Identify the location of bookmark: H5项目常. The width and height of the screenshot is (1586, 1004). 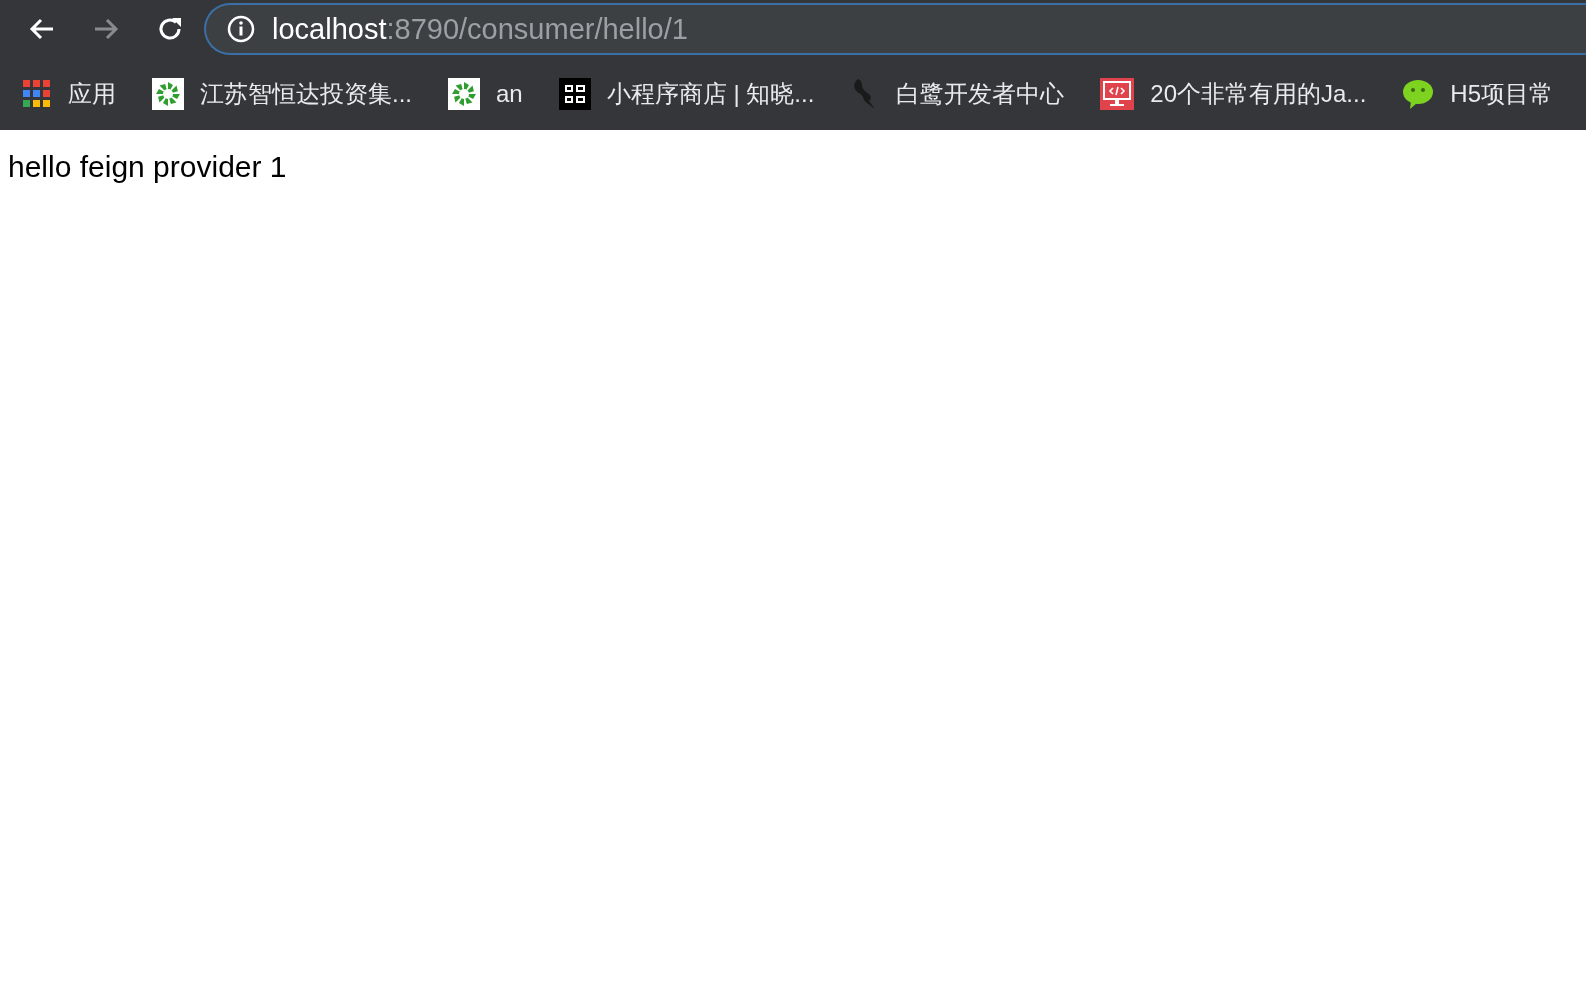
(1478, 94).